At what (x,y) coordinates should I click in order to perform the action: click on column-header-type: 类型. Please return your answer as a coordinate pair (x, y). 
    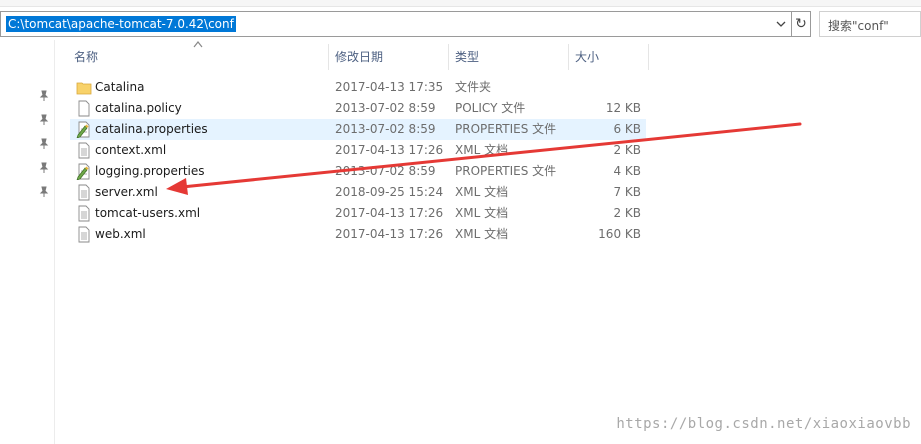
    Looking at the image, I should click on (509, 57).